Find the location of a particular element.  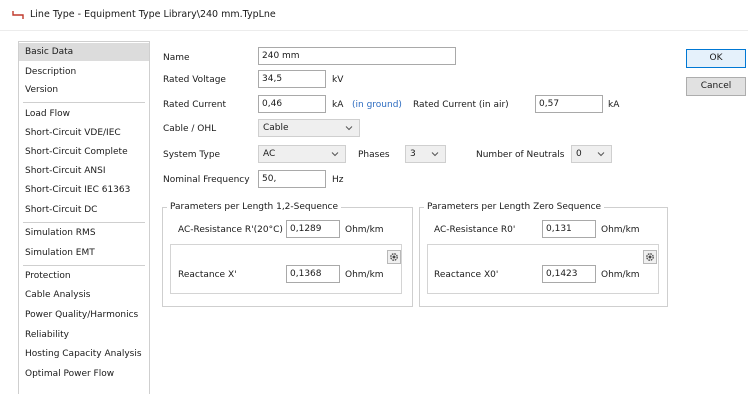

seq12-group-title: Parameters per Length 1,2-Sequence is located at coordinates (254, 207).